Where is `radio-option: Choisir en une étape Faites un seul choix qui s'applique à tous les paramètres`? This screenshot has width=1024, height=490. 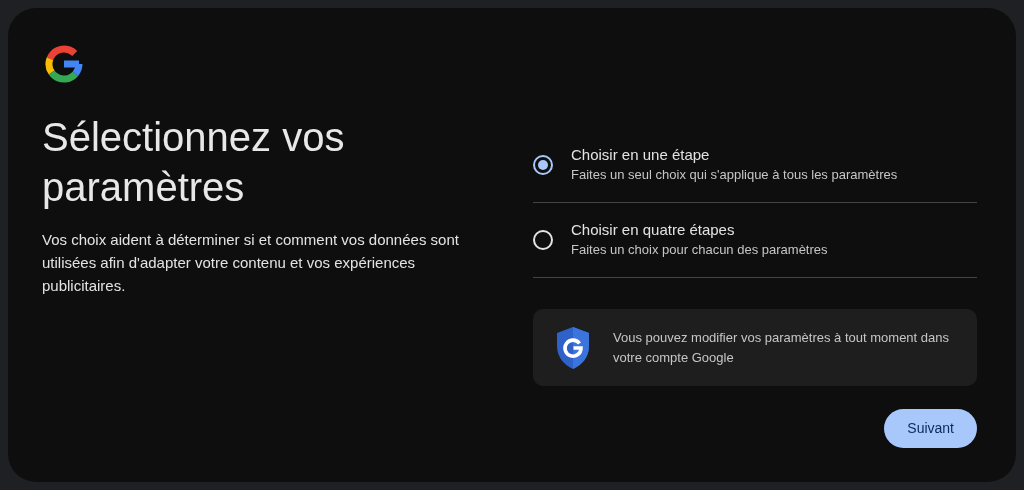 radio-option: Choisir en une étape Faites un seul choix qui s'applique à tous les paramètres is located at coordinates (755, 165).